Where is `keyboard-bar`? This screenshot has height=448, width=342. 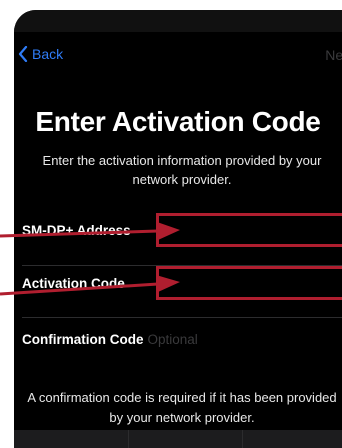 keyboard-bar is located at coordinates (178, 439).